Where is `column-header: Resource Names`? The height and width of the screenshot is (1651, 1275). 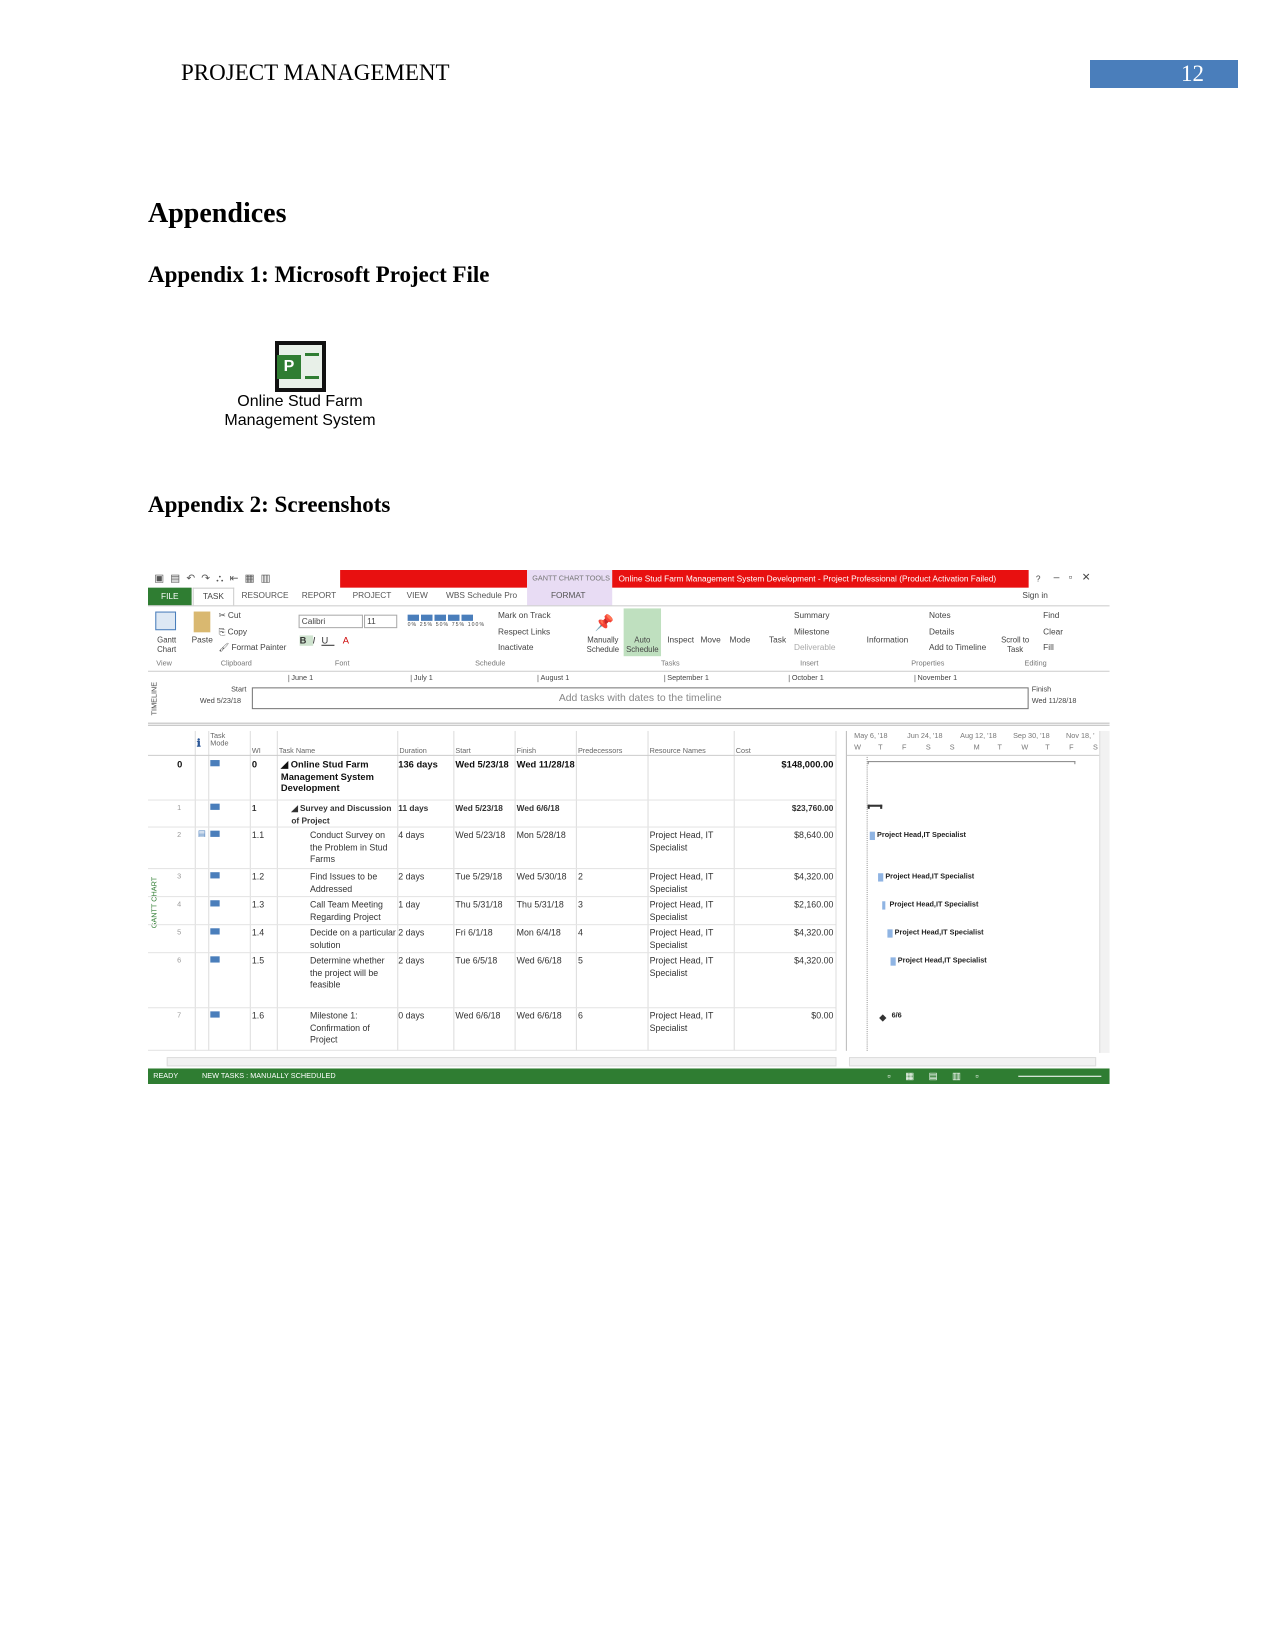
column-header: Resource Names is located at coordinates (691, 751).